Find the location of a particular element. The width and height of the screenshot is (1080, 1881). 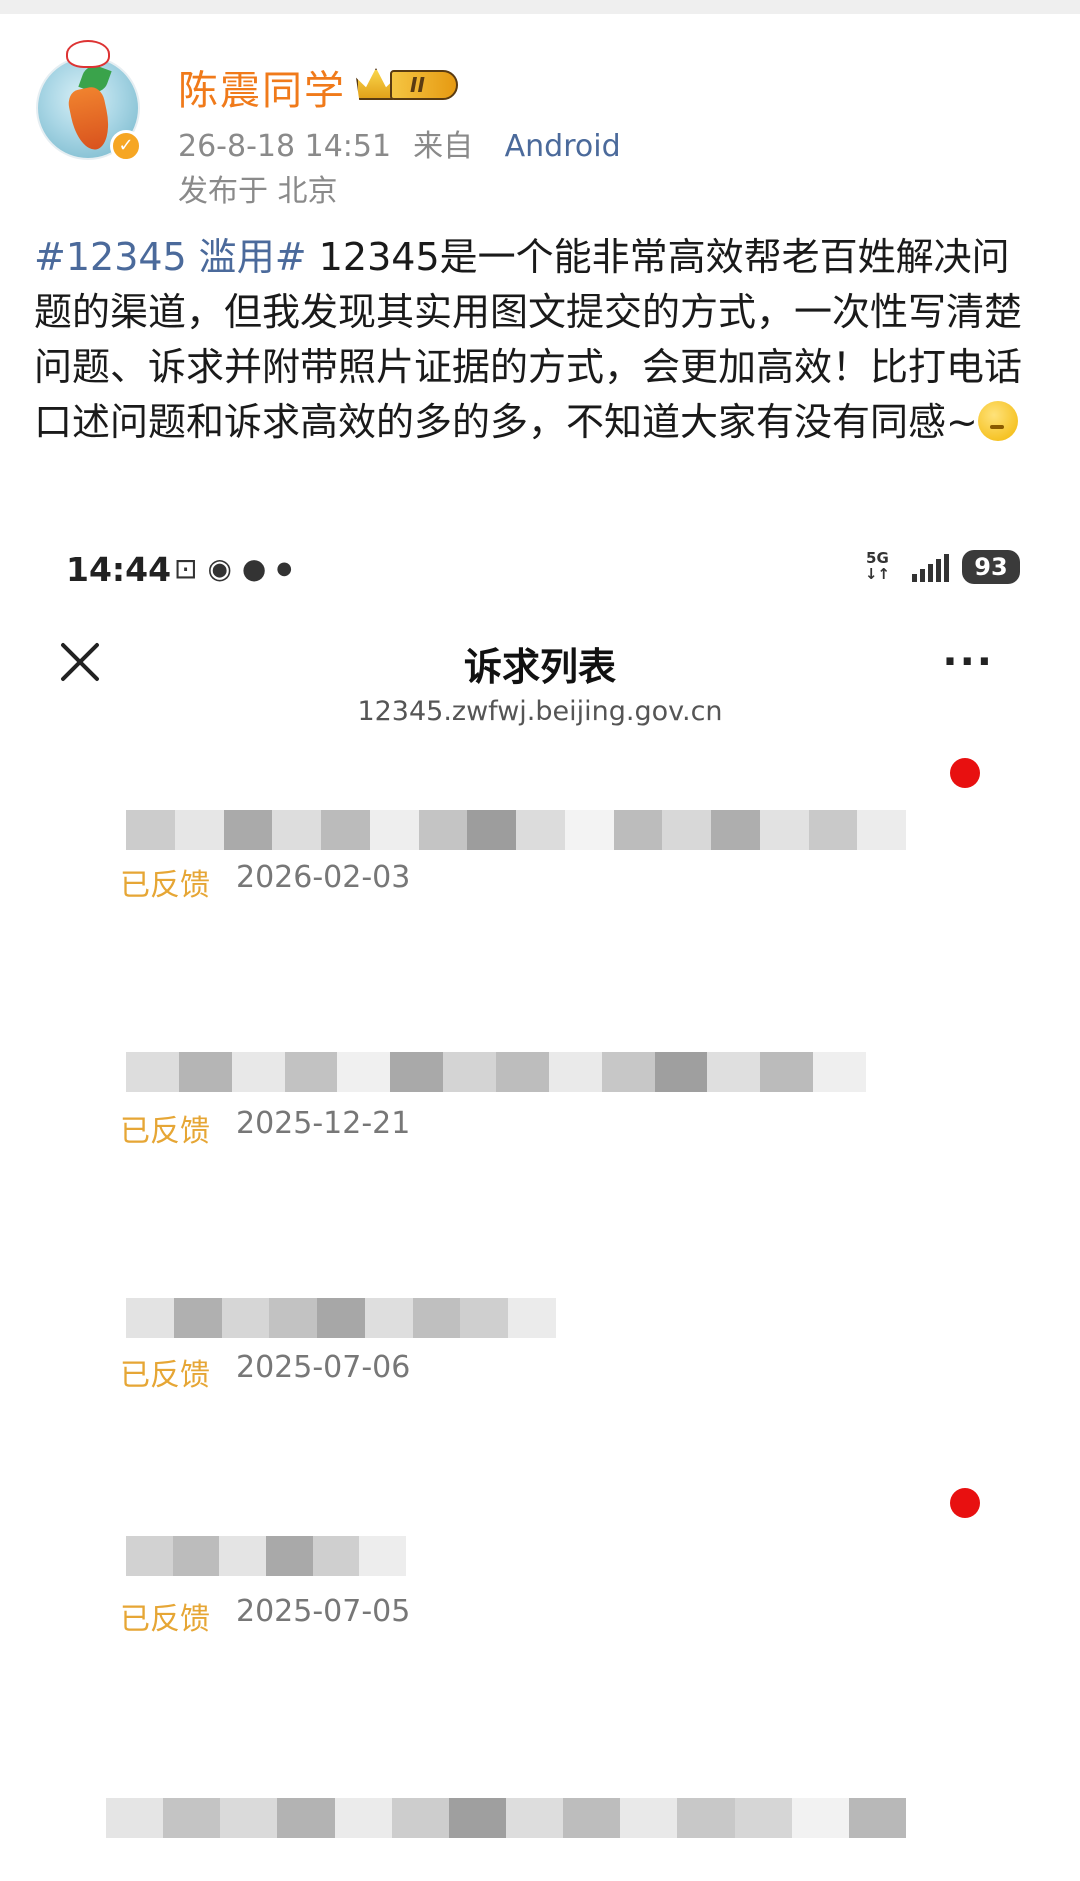

avatar-bunny-decoration is located at coordinates (88, 54).